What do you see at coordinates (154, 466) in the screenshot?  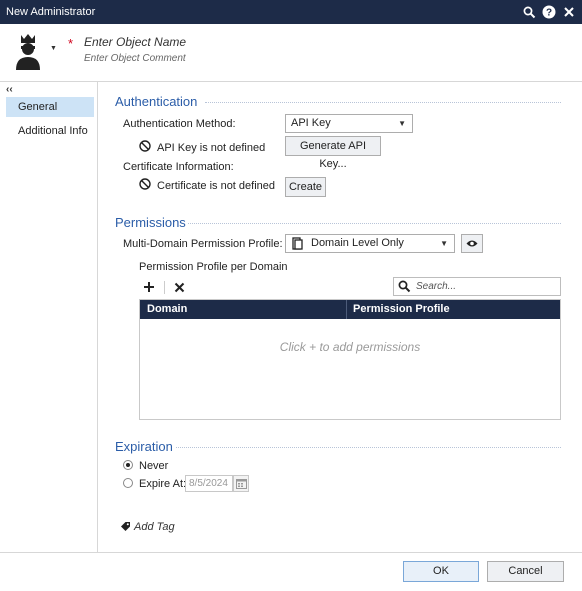 I see `never-label: Never` at bounding box center [154, 466].